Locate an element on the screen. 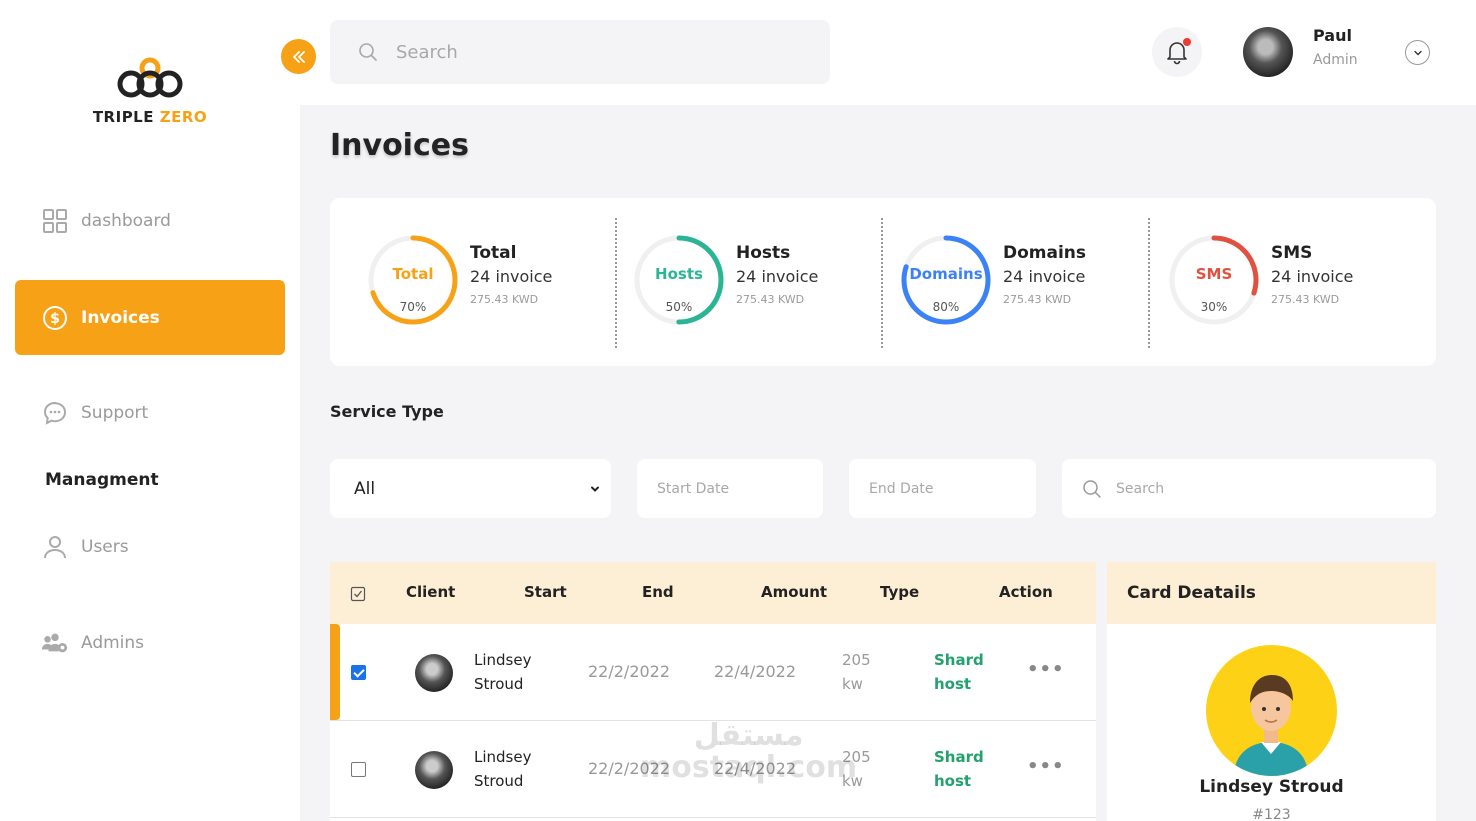  column-start: Start is located at coordinates (545, 592).